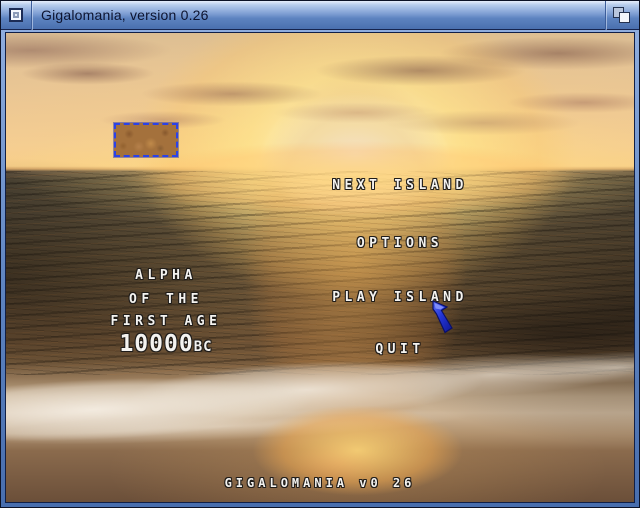 Image resolution: width=640 pixels, height=508 pixels. I want to click on menu-item-play-island: PLAY ISLAND, so click(400, 298).